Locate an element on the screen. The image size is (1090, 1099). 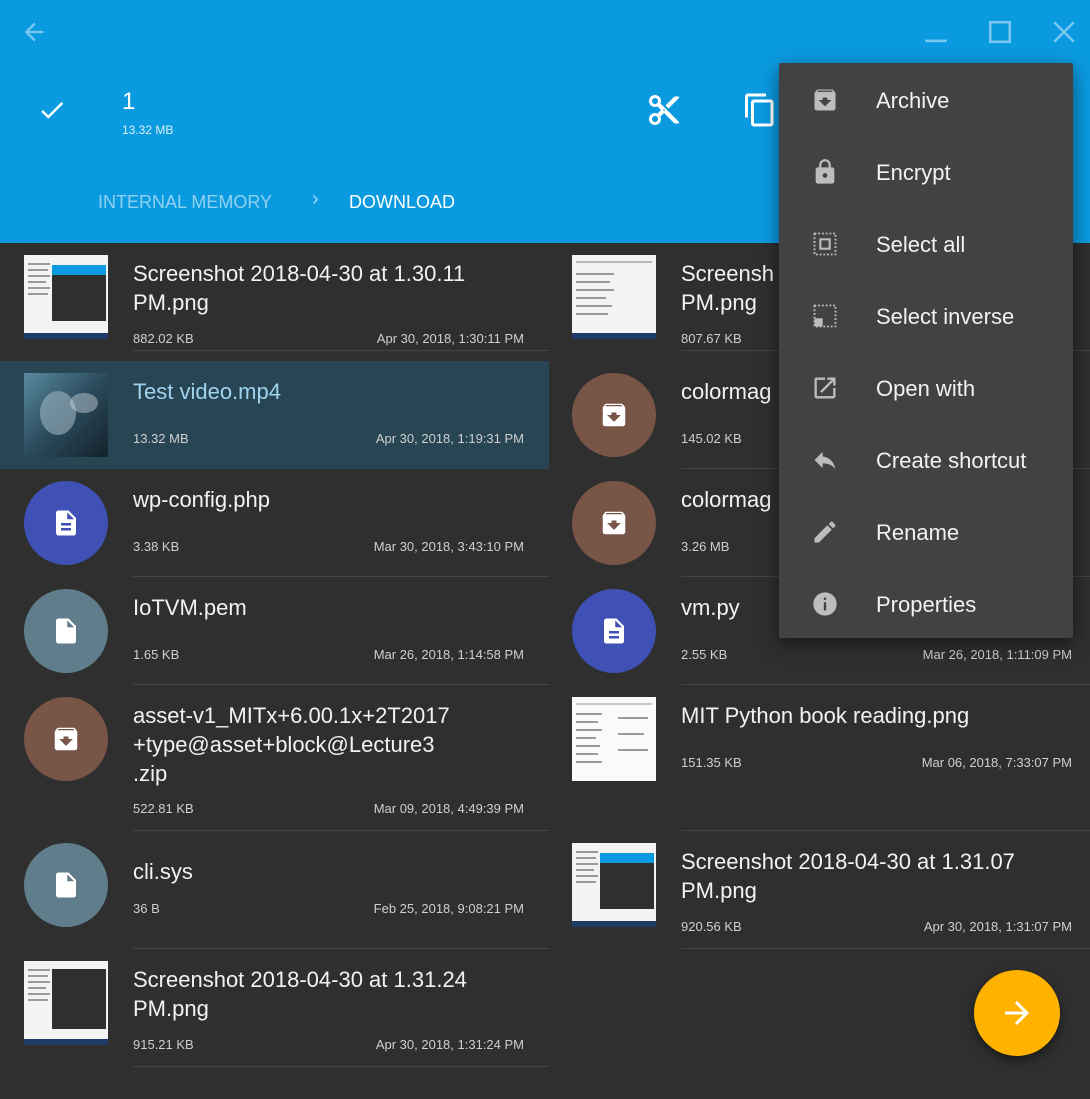
cut-button is located at coordinates (664, 110).